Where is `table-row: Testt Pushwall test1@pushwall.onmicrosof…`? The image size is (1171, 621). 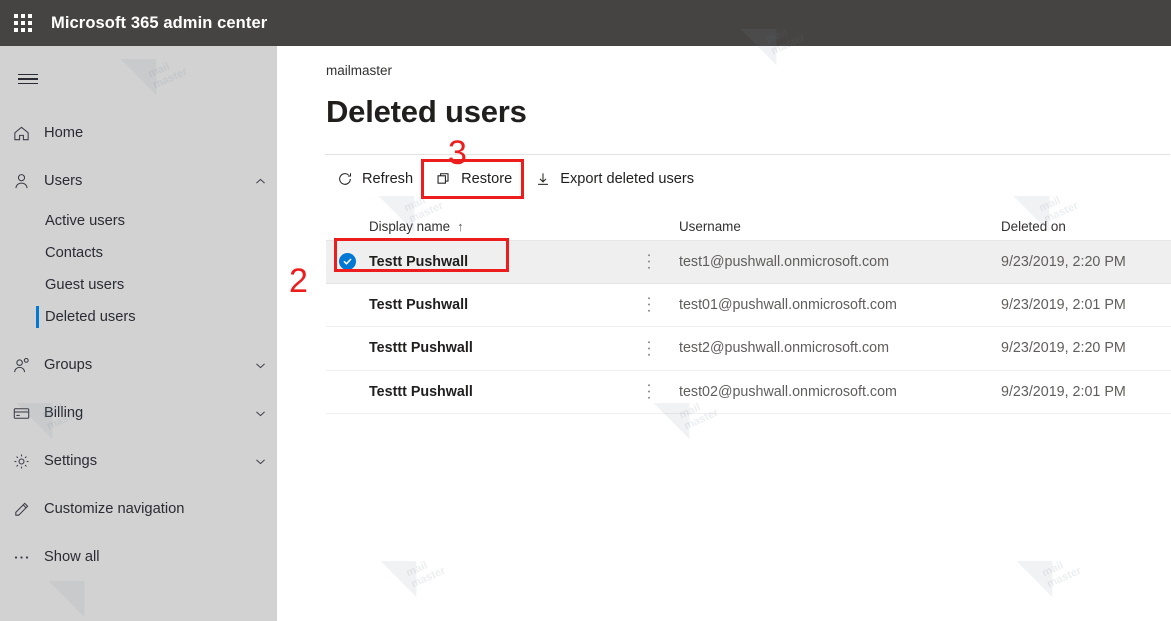
table-row: Testt Pushwall test1@pushwall.onmicrosof… is located at coordinates (748, 260).